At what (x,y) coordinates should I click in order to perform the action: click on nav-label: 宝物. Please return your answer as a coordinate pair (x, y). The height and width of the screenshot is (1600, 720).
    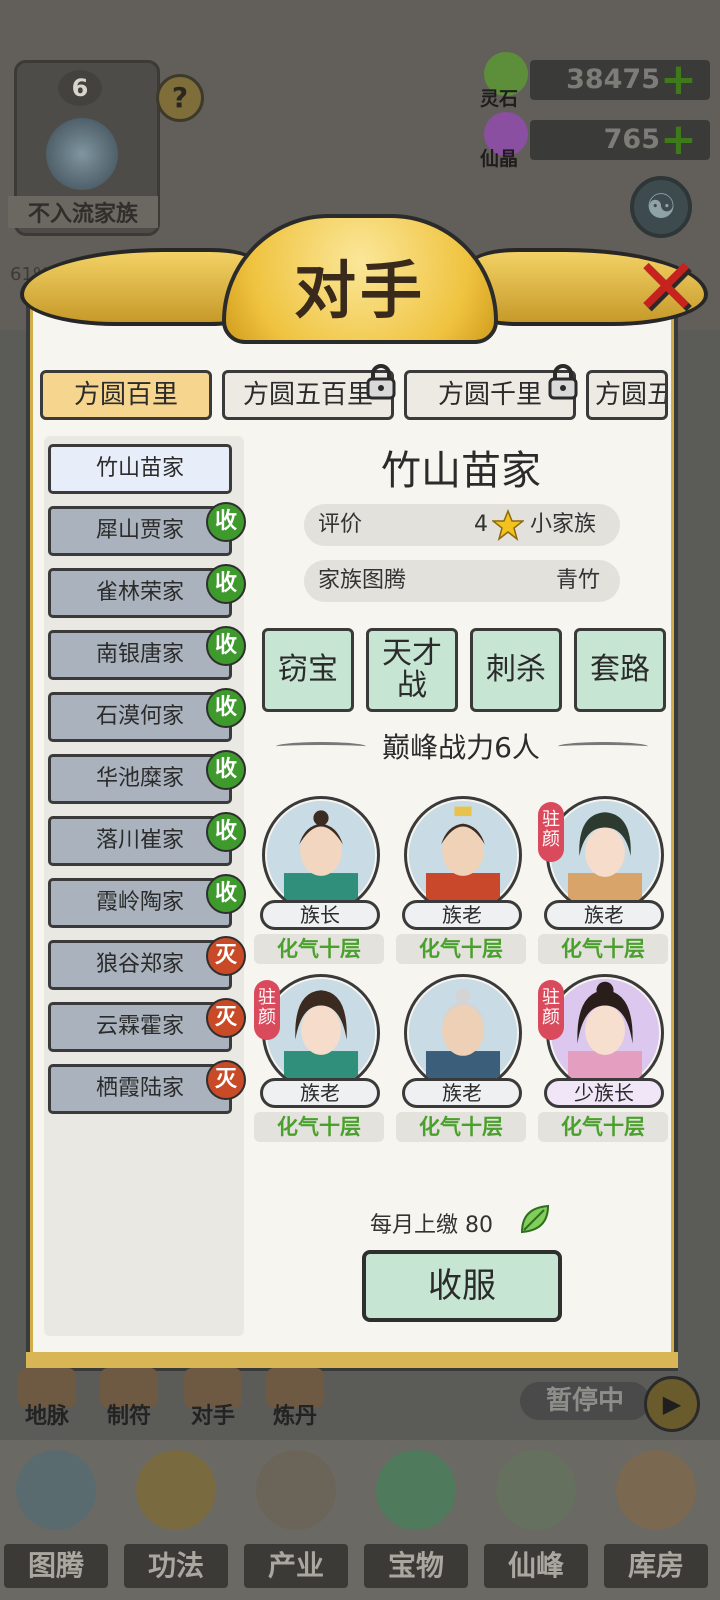
    Looking at the image, I should click on (416, 1566).